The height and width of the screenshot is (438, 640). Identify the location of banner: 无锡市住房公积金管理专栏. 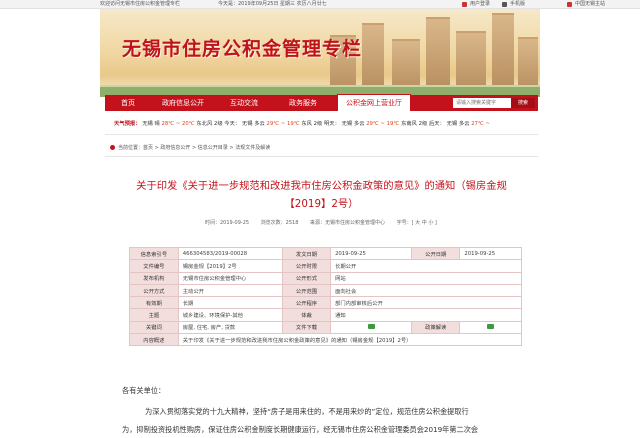
(320, 53).